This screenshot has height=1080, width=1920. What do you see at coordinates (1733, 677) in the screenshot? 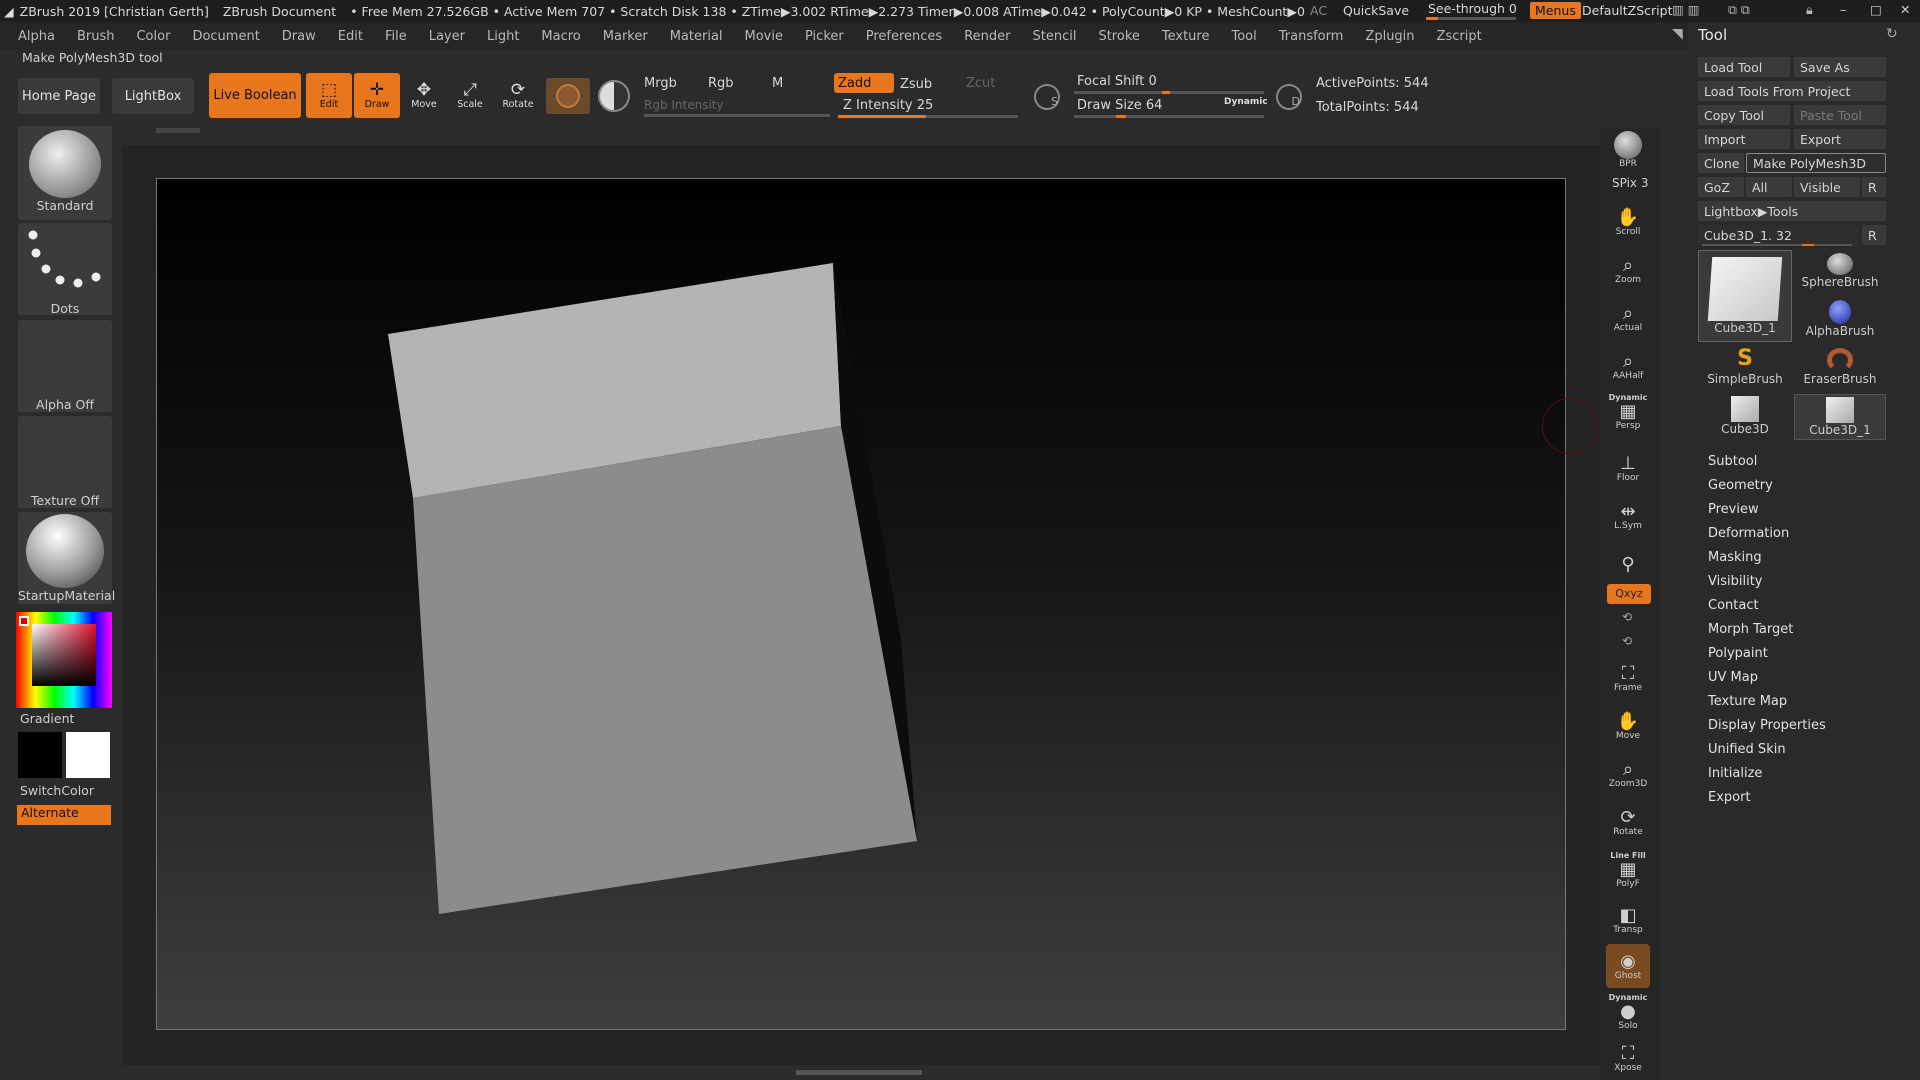
I see `tool-section-uv-map: UV Map` at bounding box center [1733, 677].